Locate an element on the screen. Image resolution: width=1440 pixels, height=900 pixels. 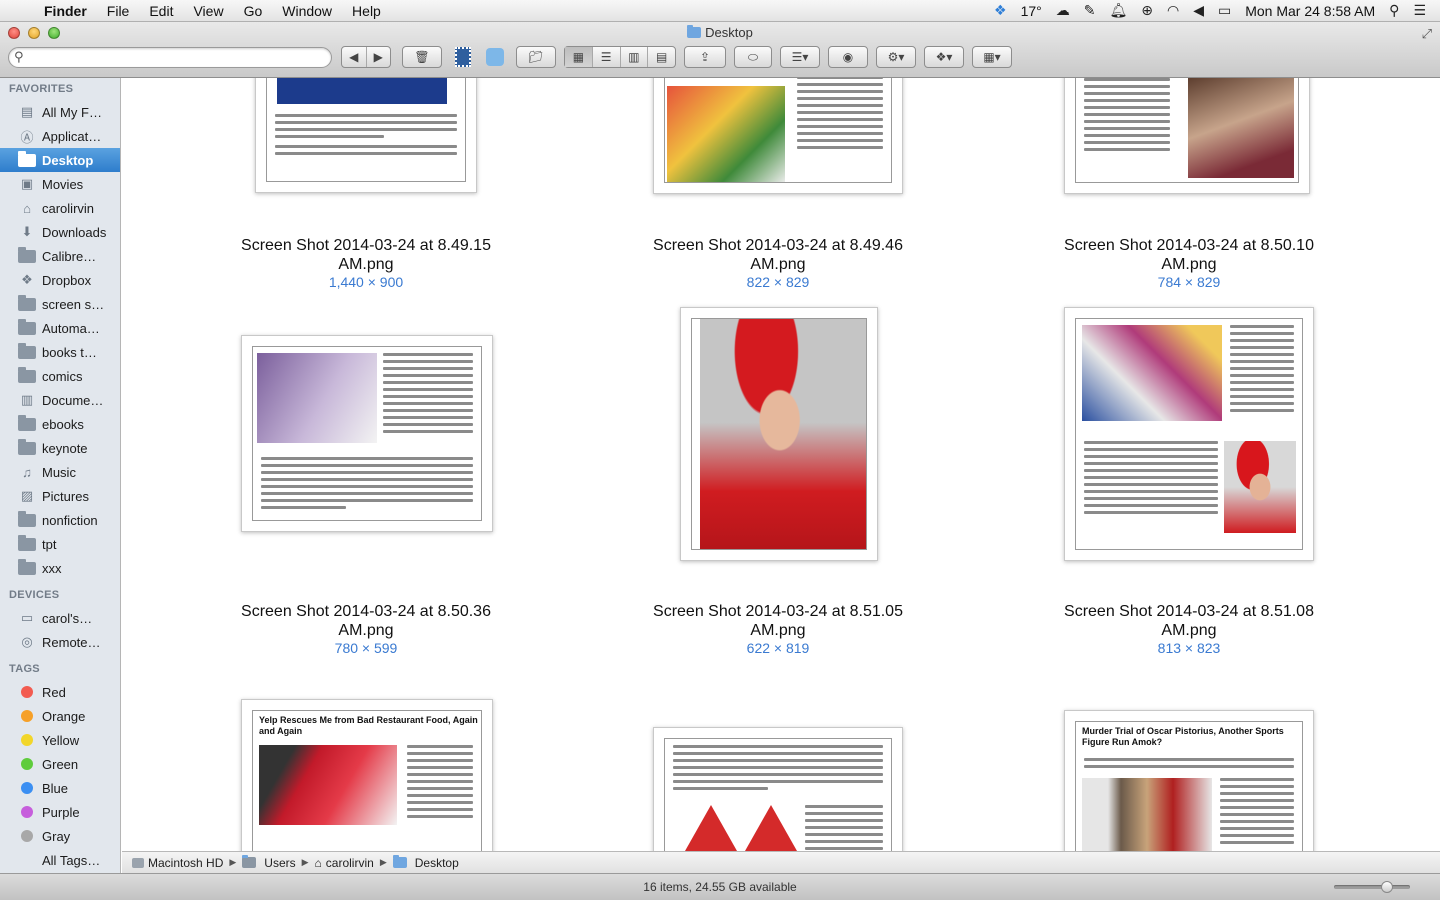
sidebar-item: Purple is located at coordinates (60, 812).